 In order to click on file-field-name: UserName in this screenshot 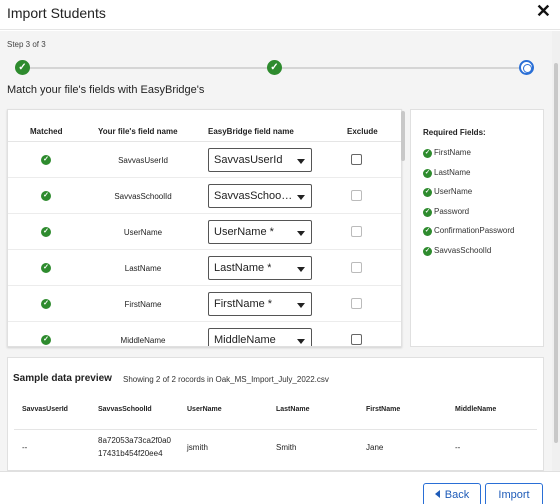, I will do `click(143, 232)`.